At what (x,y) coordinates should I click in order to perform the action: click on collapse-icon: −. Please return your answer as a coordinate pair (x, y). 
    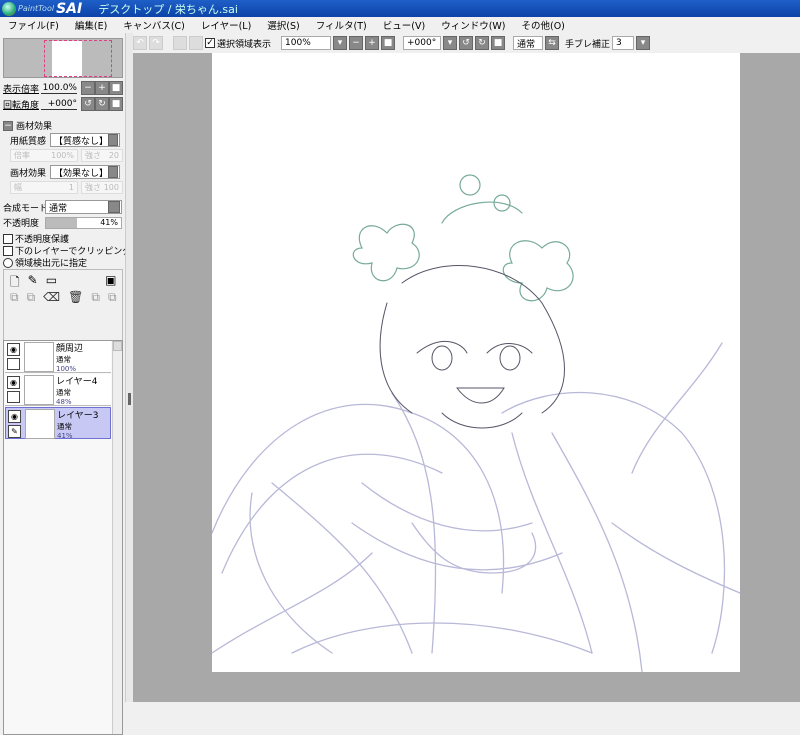
    Looking at the image, I should click on (8, 125).